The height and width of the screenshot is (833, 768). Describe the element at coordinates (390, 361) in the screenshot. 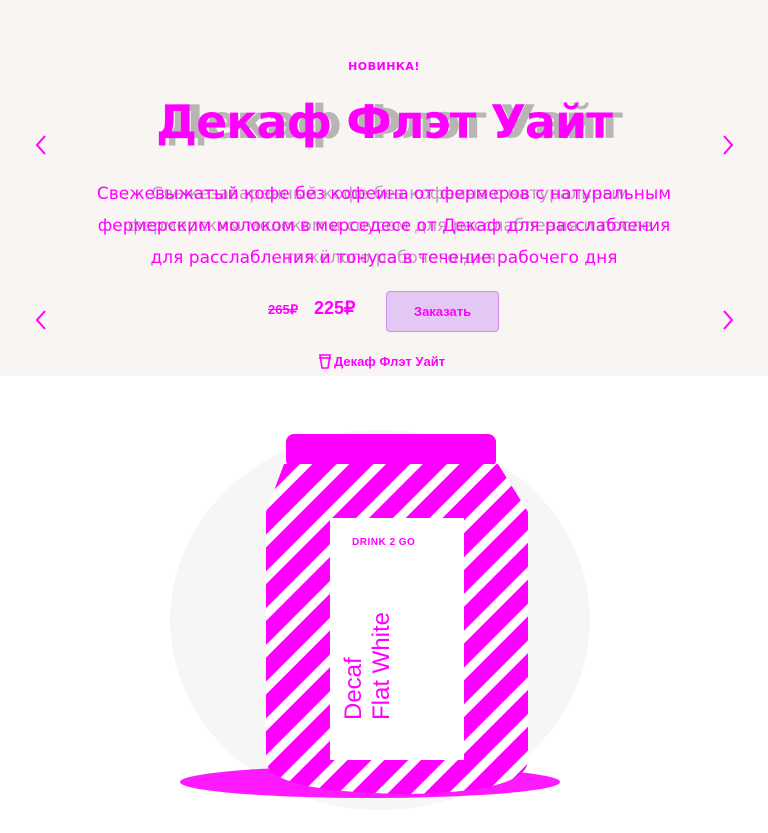

I see `product-link-label: Декаф Флэт Уайт` at that location.